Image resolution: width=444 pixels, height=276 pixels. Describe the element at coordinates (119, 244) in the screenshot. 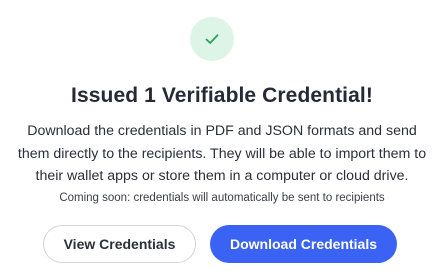

I see `view-credentials-button: View Credentials` at that location.